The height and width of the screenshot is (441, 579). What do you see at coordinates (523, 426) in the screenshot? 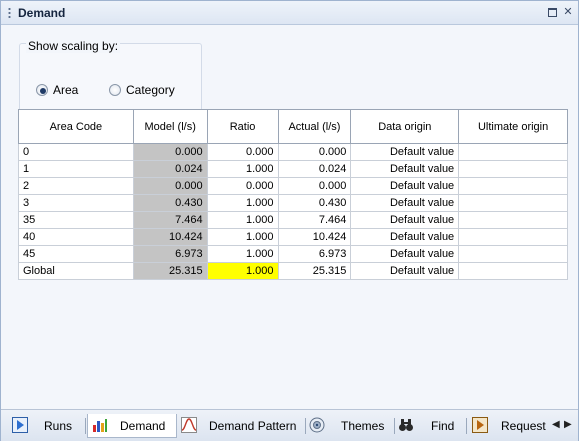
I see `tab-request-label: Request` at bounding box center [523, 426].